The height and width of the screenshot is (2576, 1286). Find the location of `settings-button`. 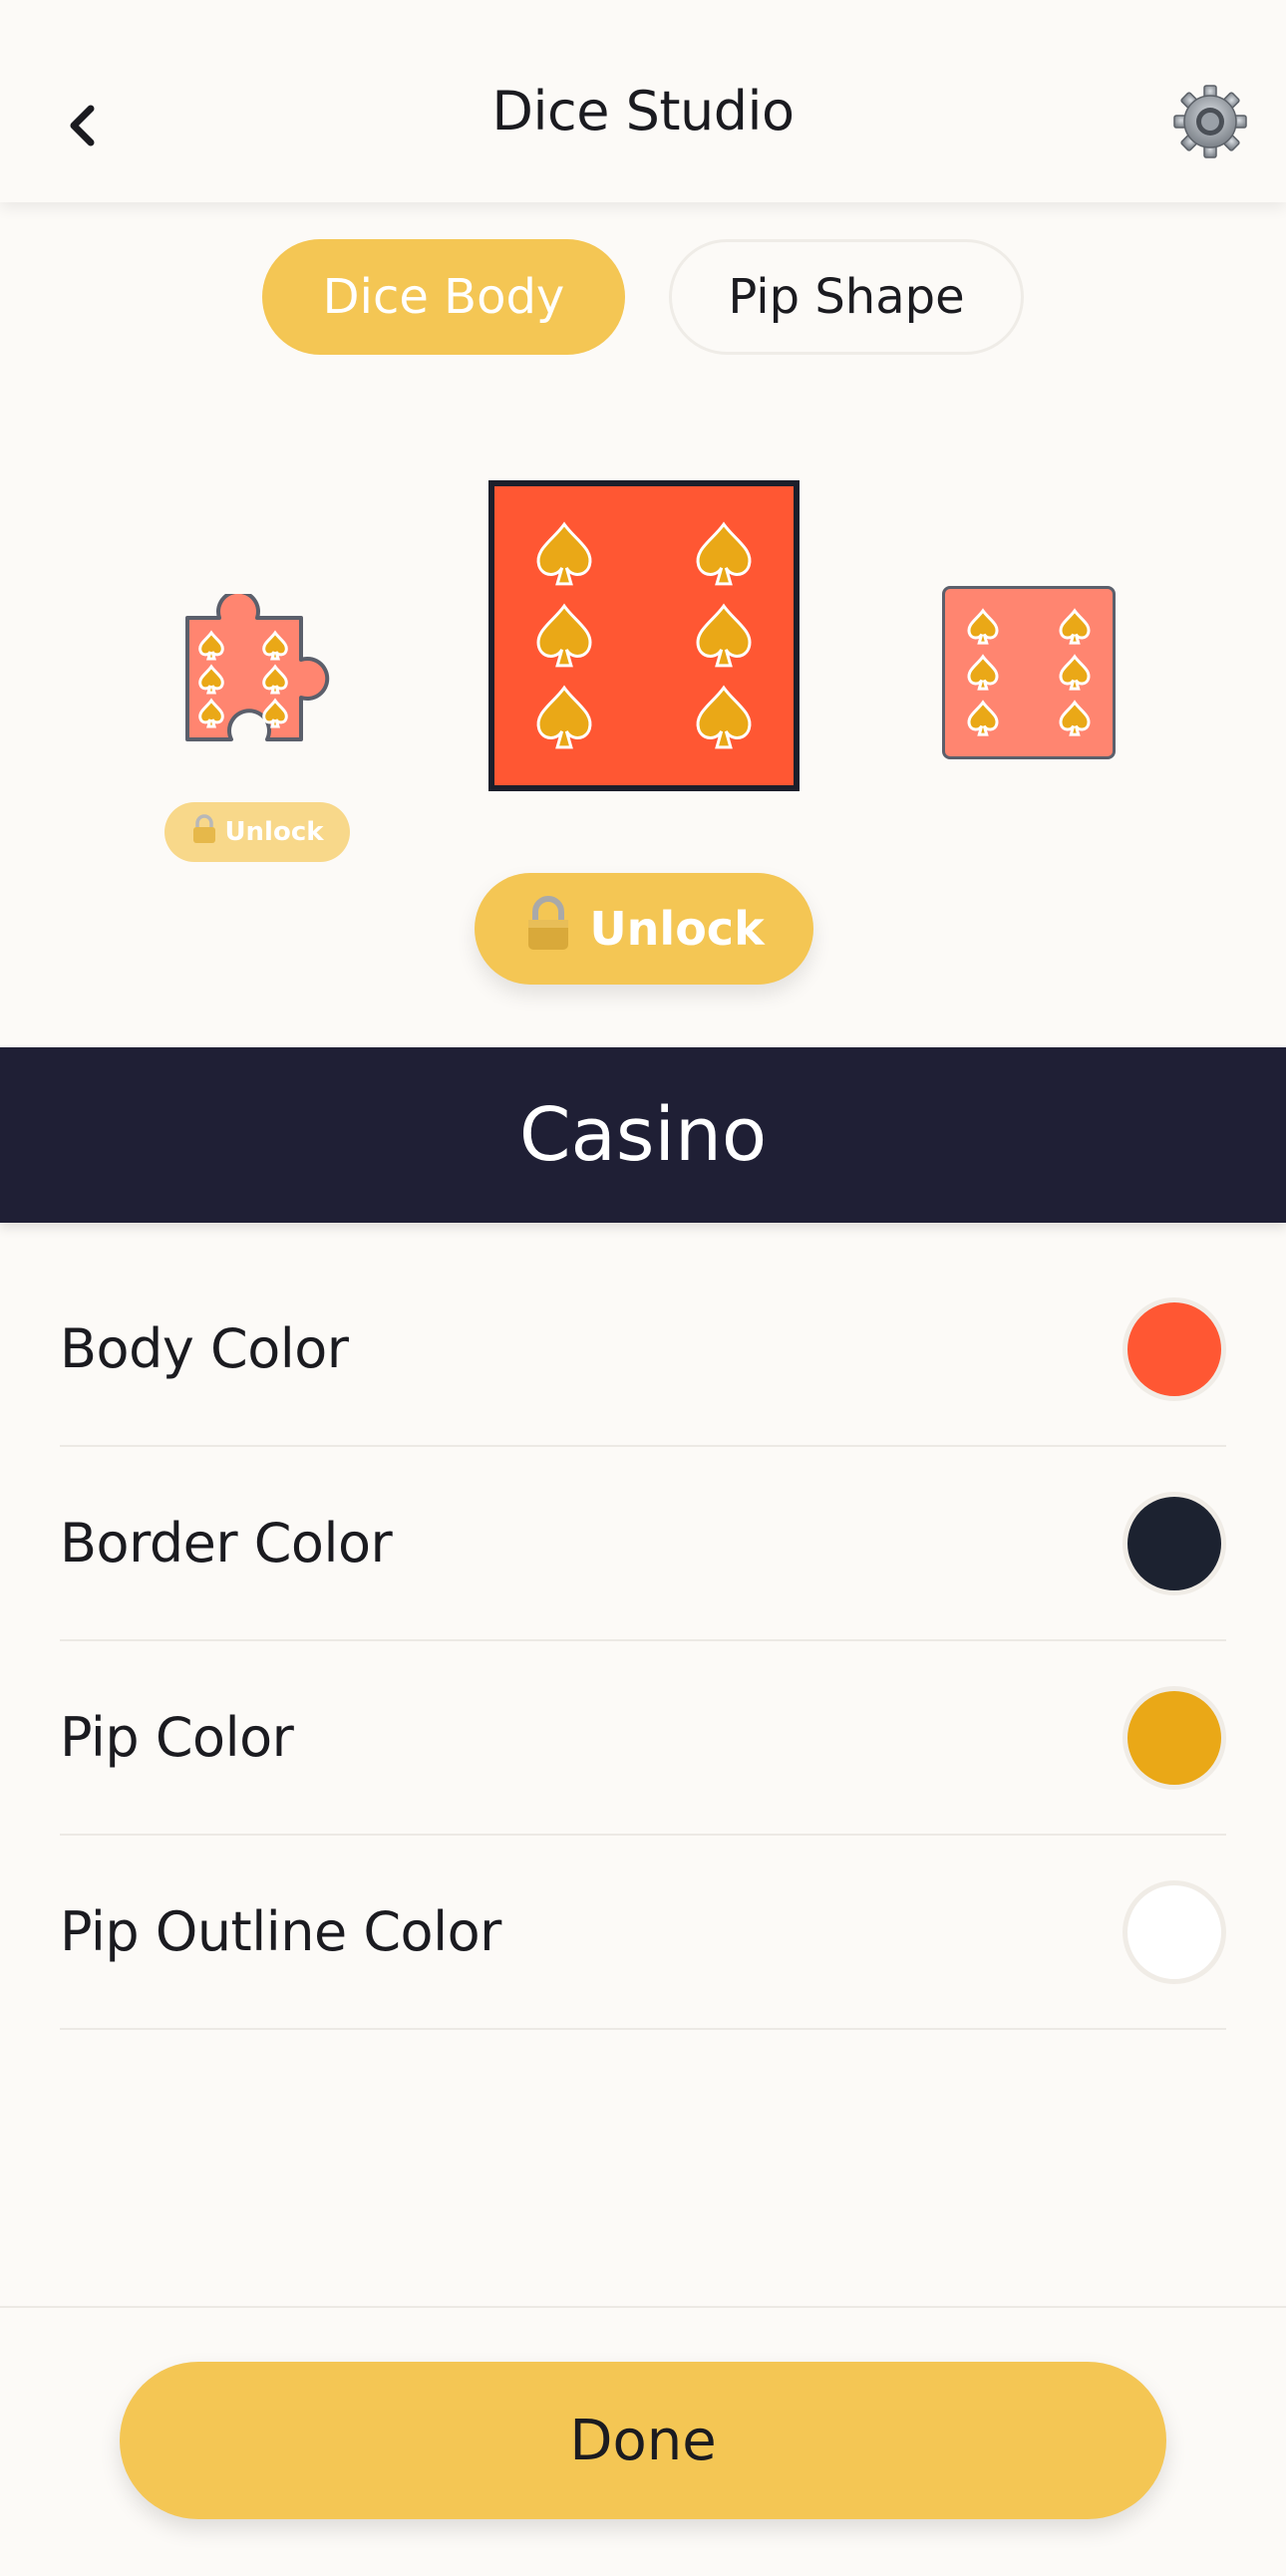

settings-button is located at coordinates (1210, 121).